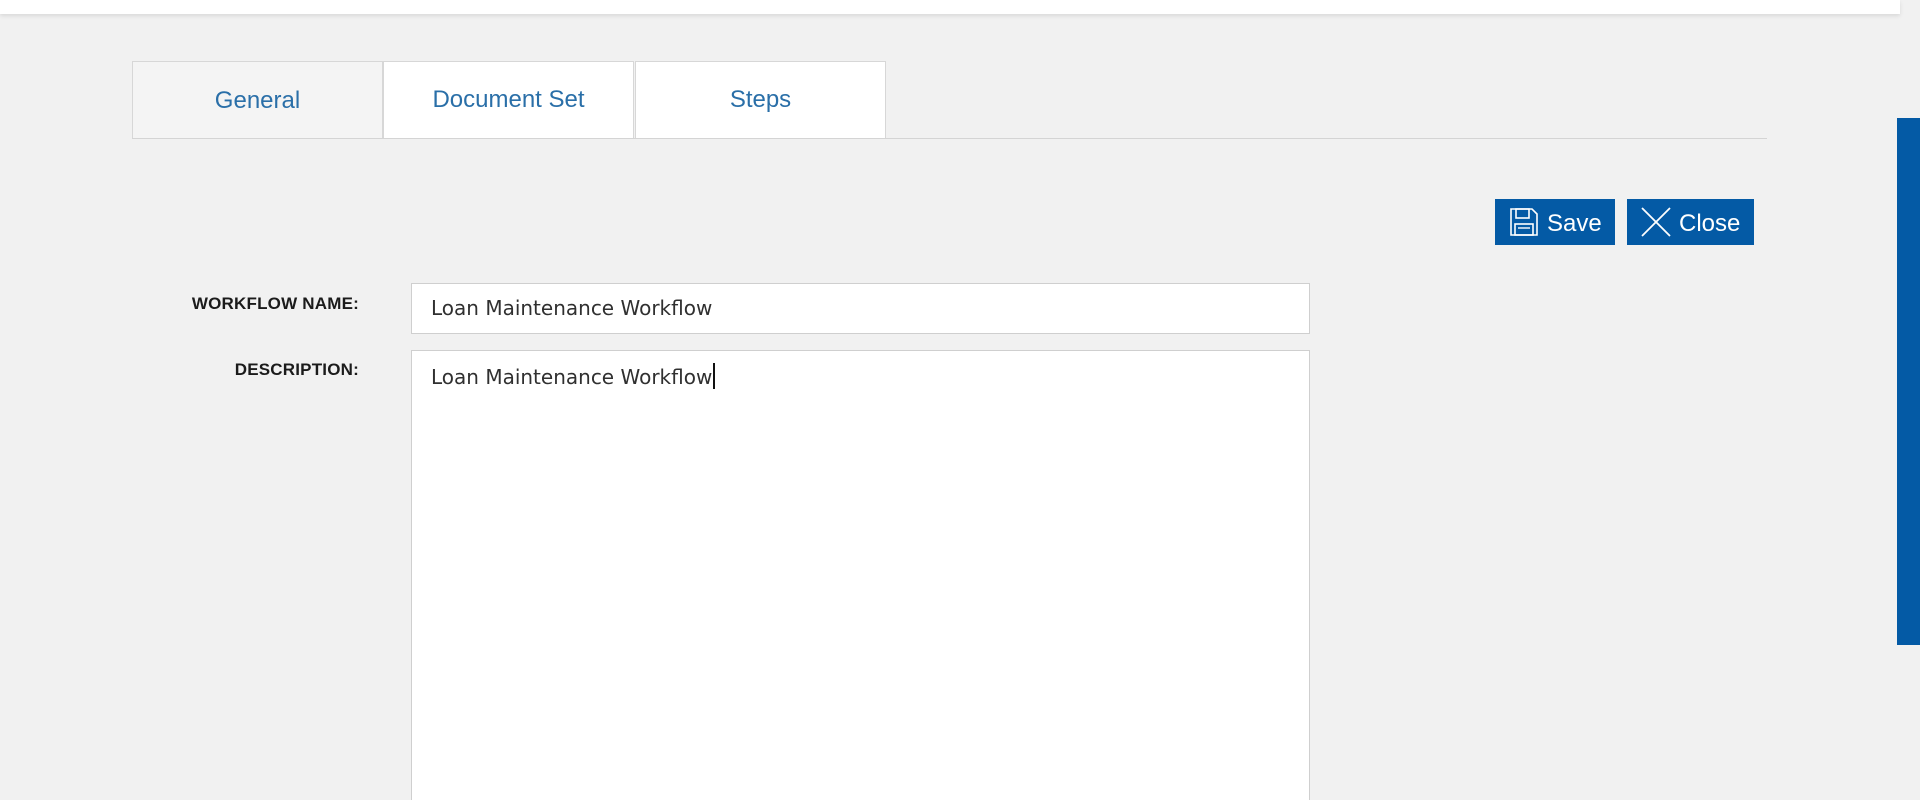 This screenshot has width=1920, height=800. I want to click on workflow-name-label: WORKFLOW NAME:, so click(275, 303).